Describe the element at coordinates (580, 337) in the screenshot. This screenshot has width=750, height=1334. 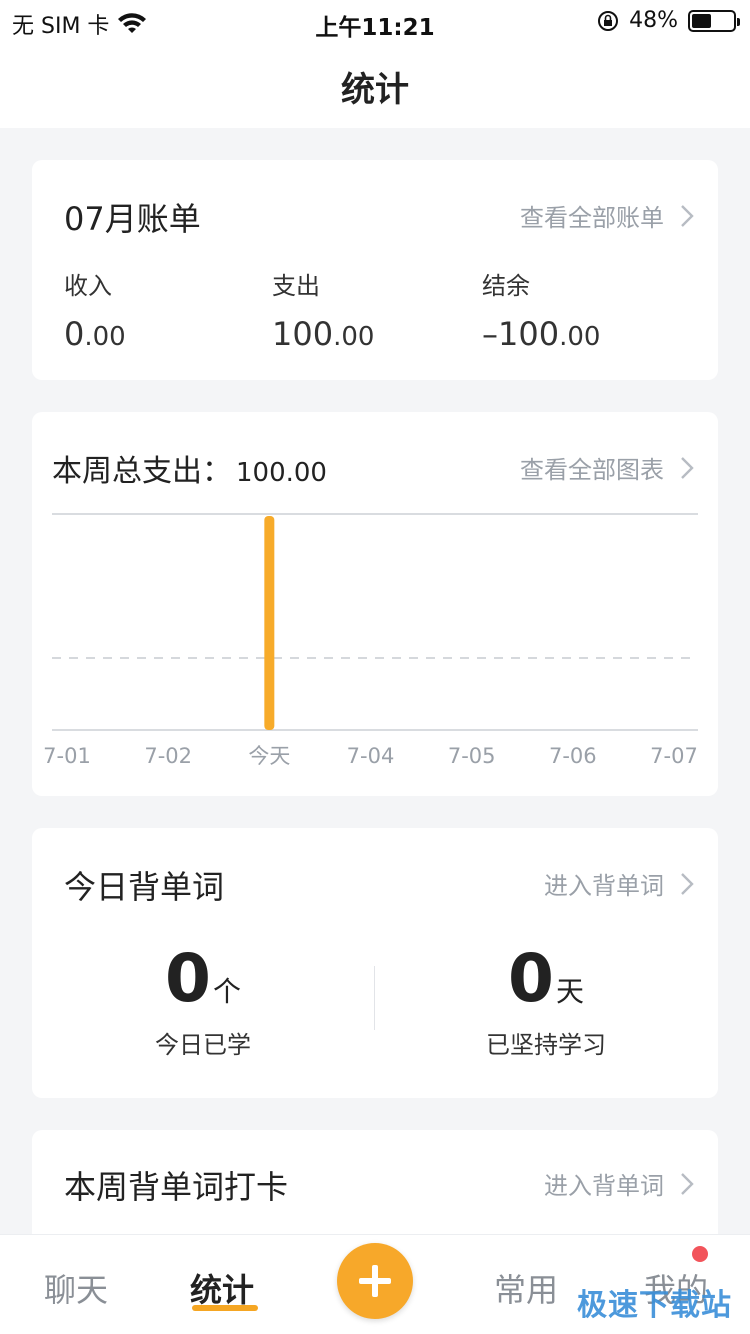
I see `balance-dec: .00` at that location.